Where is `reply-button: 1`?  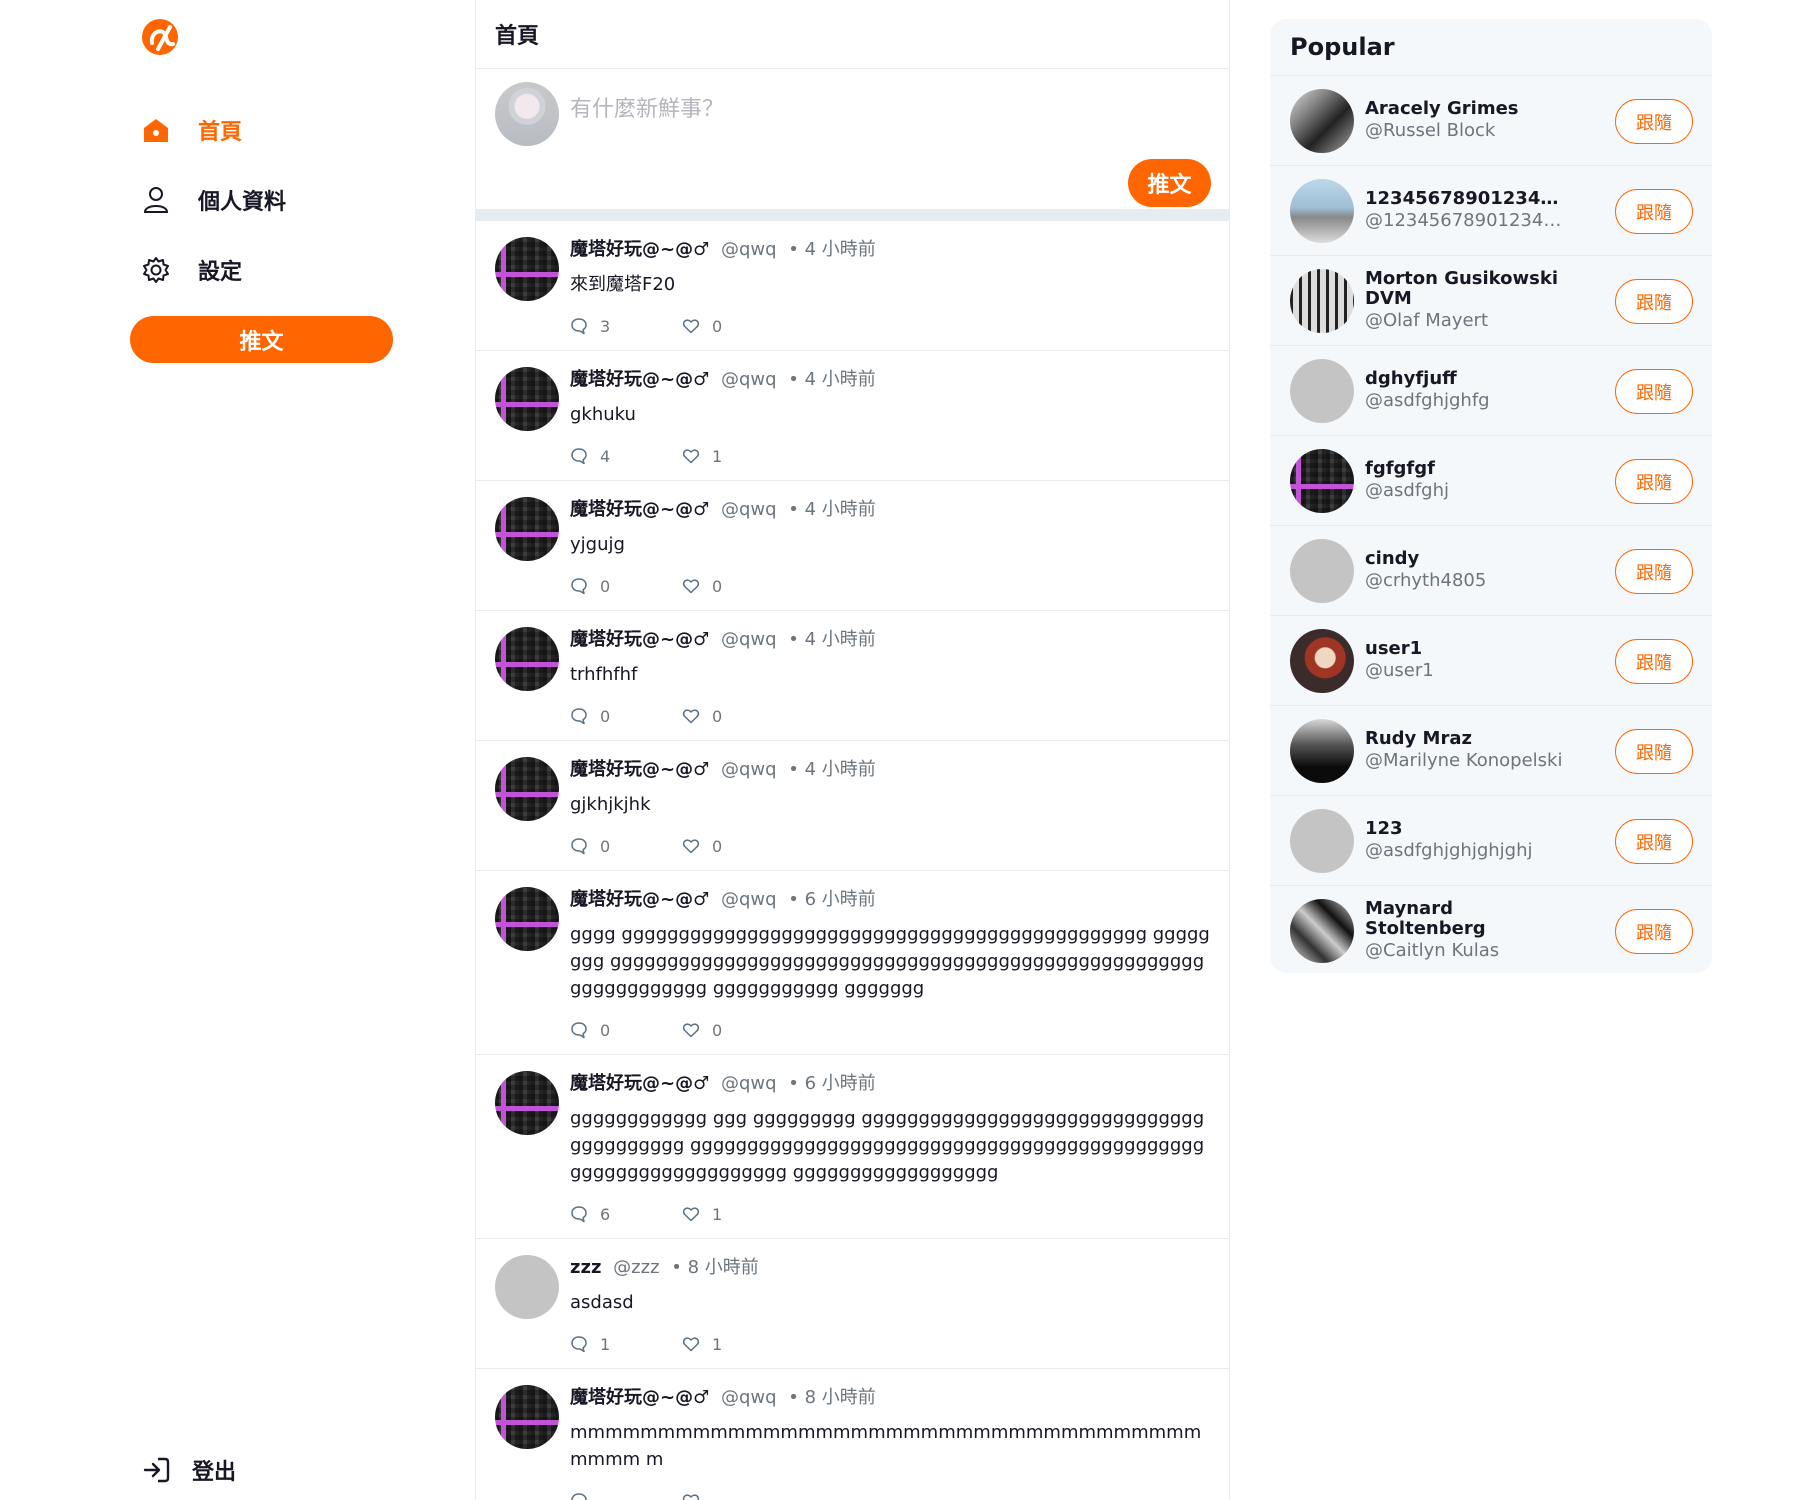
reply-button: 1 is located at coordinates (626, 1344).